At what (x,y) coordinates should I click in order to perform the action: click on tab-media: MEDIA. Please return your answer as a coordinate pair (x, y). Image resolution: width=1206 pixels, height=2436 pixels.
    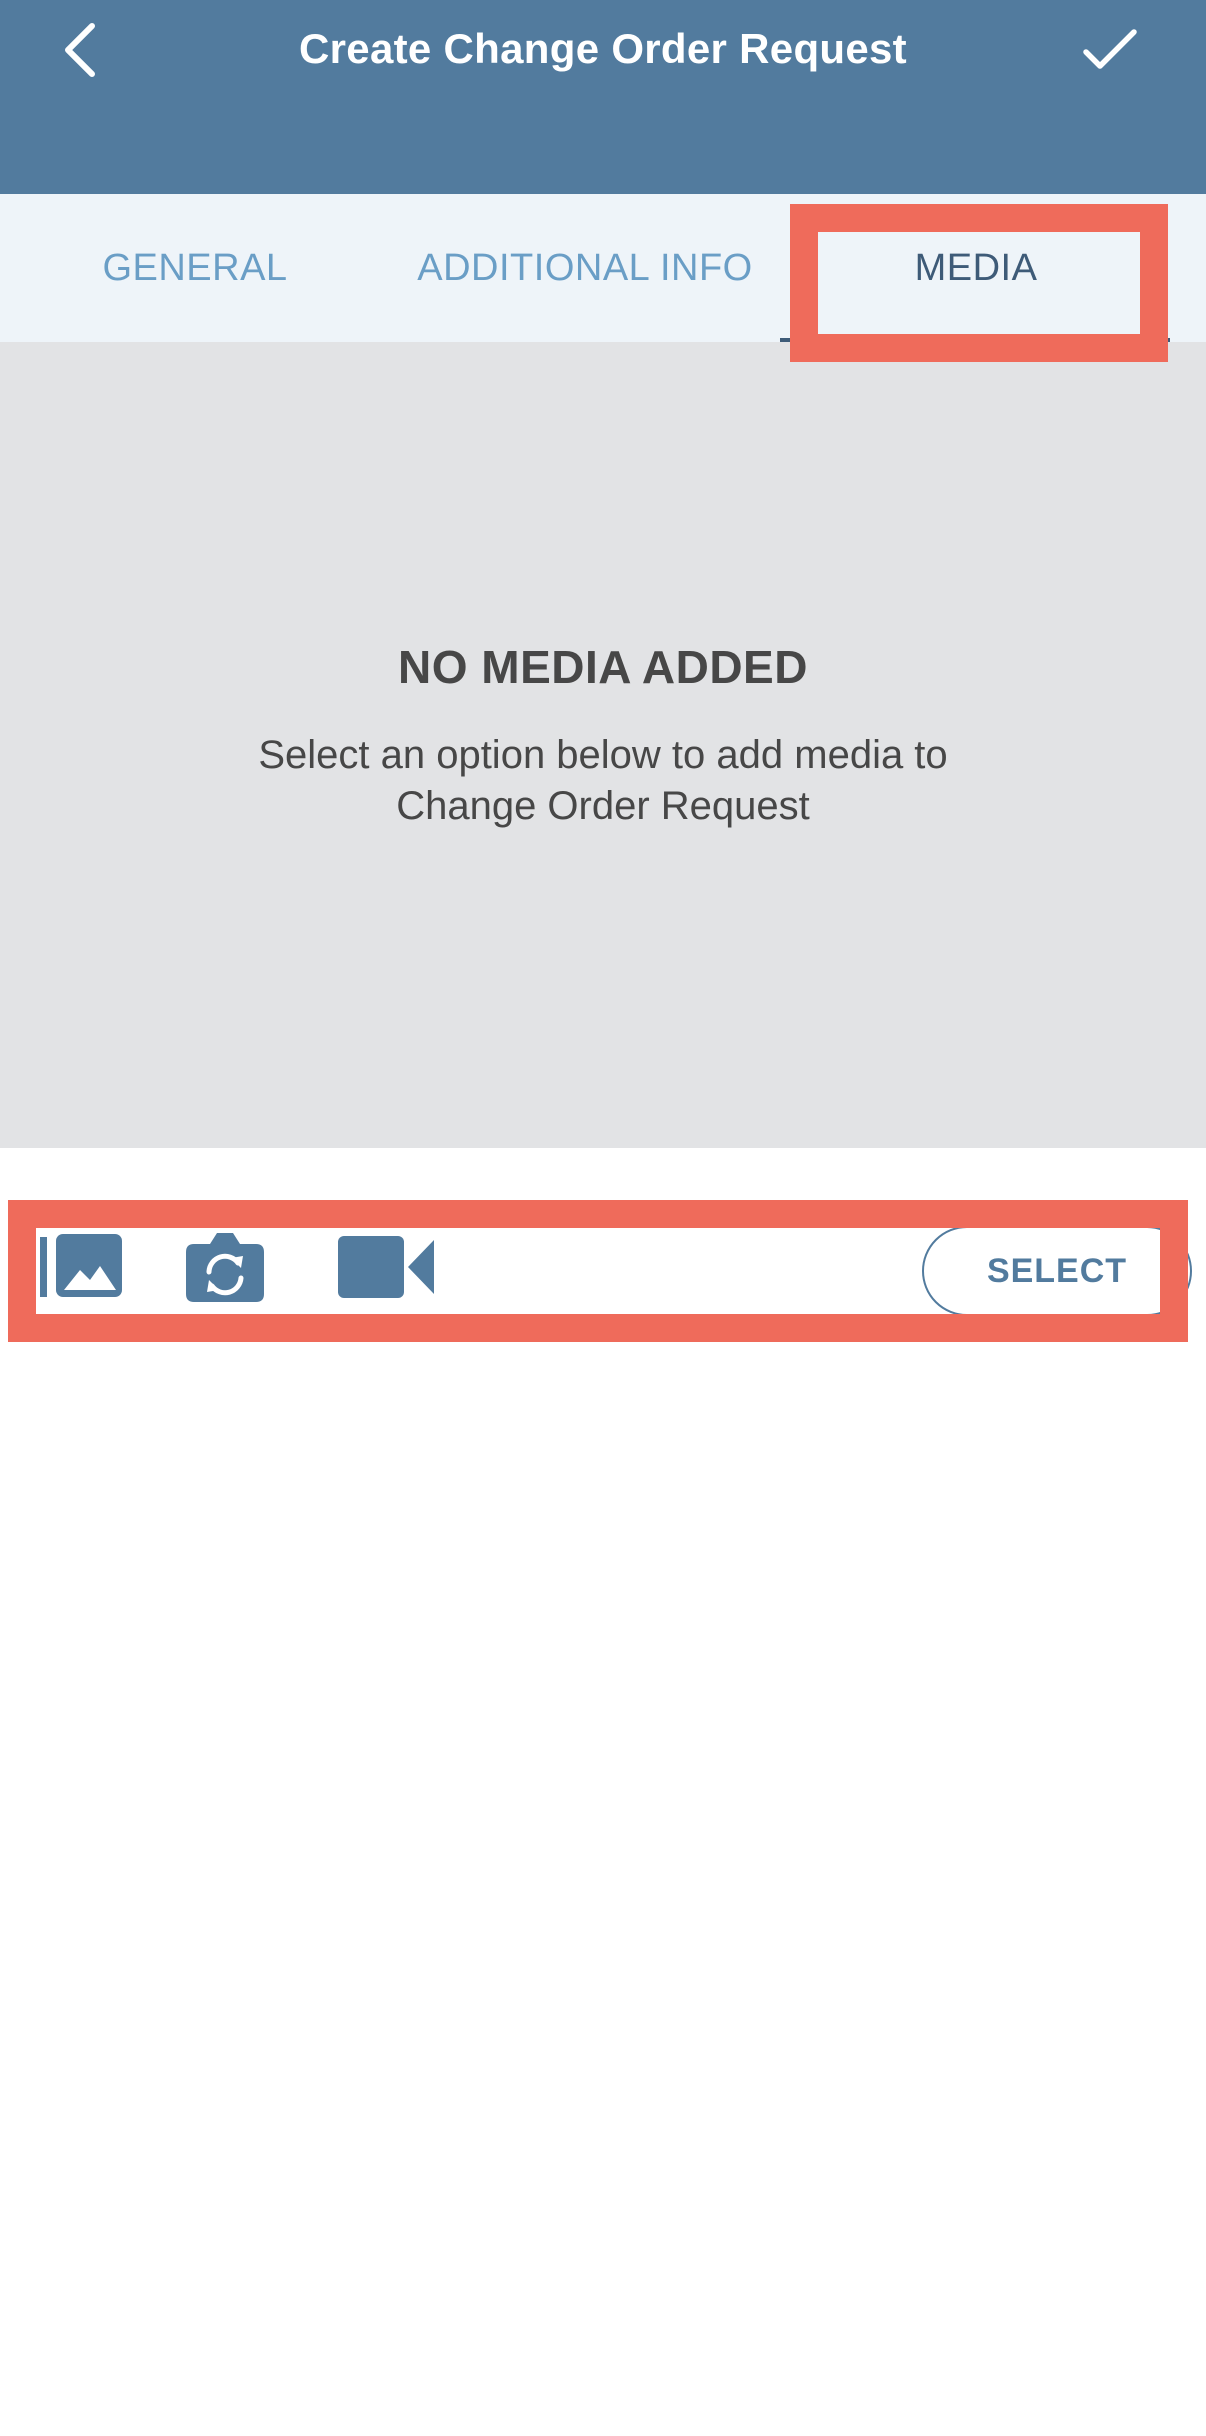
    Looking at the image, I should click on (976, 268).